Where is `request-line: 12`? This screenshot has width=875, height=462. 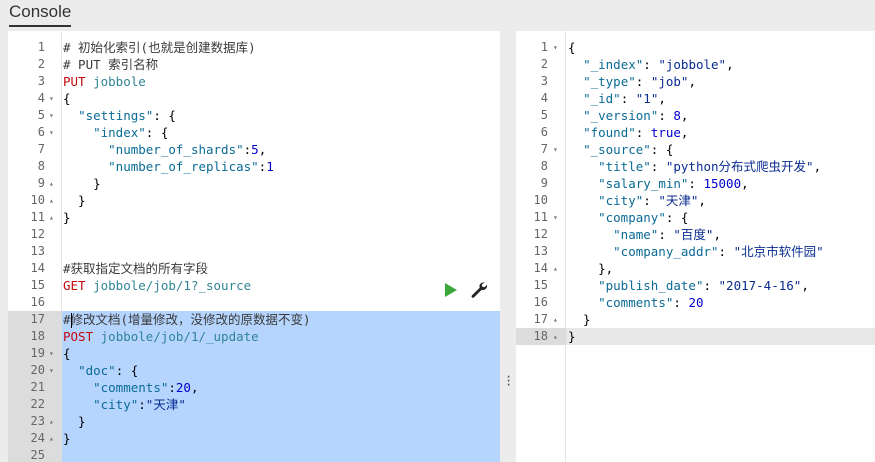 request-line: 12 is located at coordinates (254, 234).